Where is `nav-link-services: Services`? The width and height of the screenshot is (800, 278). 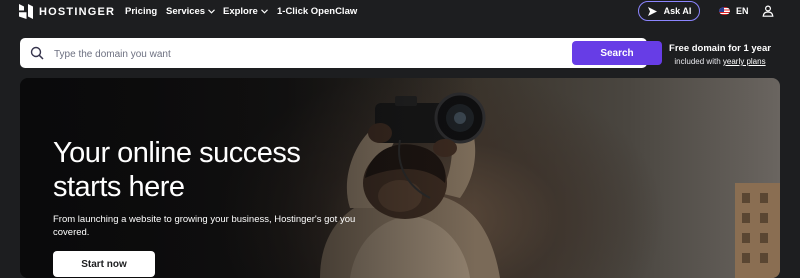 nav-link-services: Services is located at coordinates (190, 11).